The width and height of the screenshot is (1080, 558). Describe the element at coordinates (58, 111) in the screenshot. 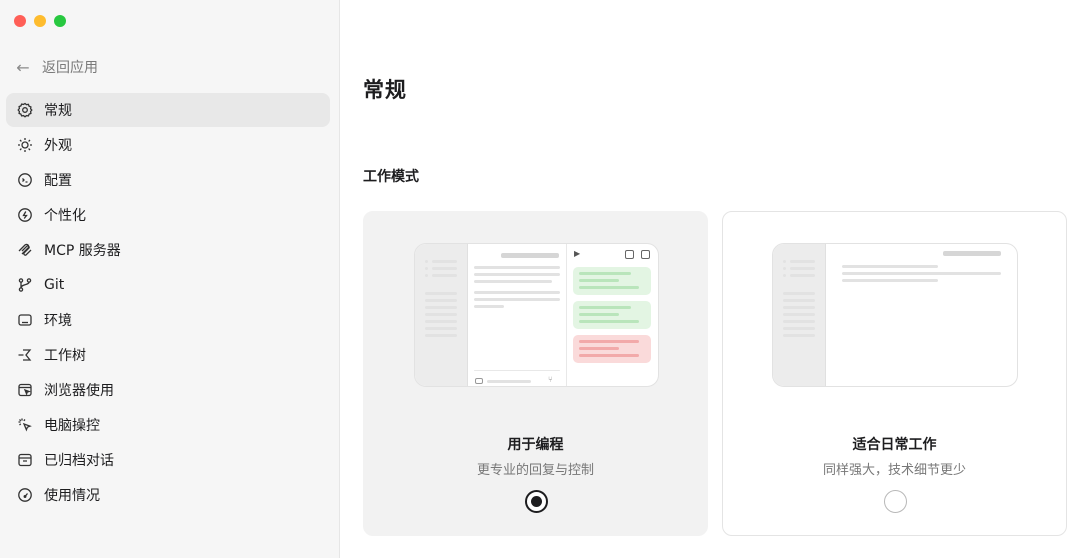

I see `sidebar-item-label: 常规` at that location.